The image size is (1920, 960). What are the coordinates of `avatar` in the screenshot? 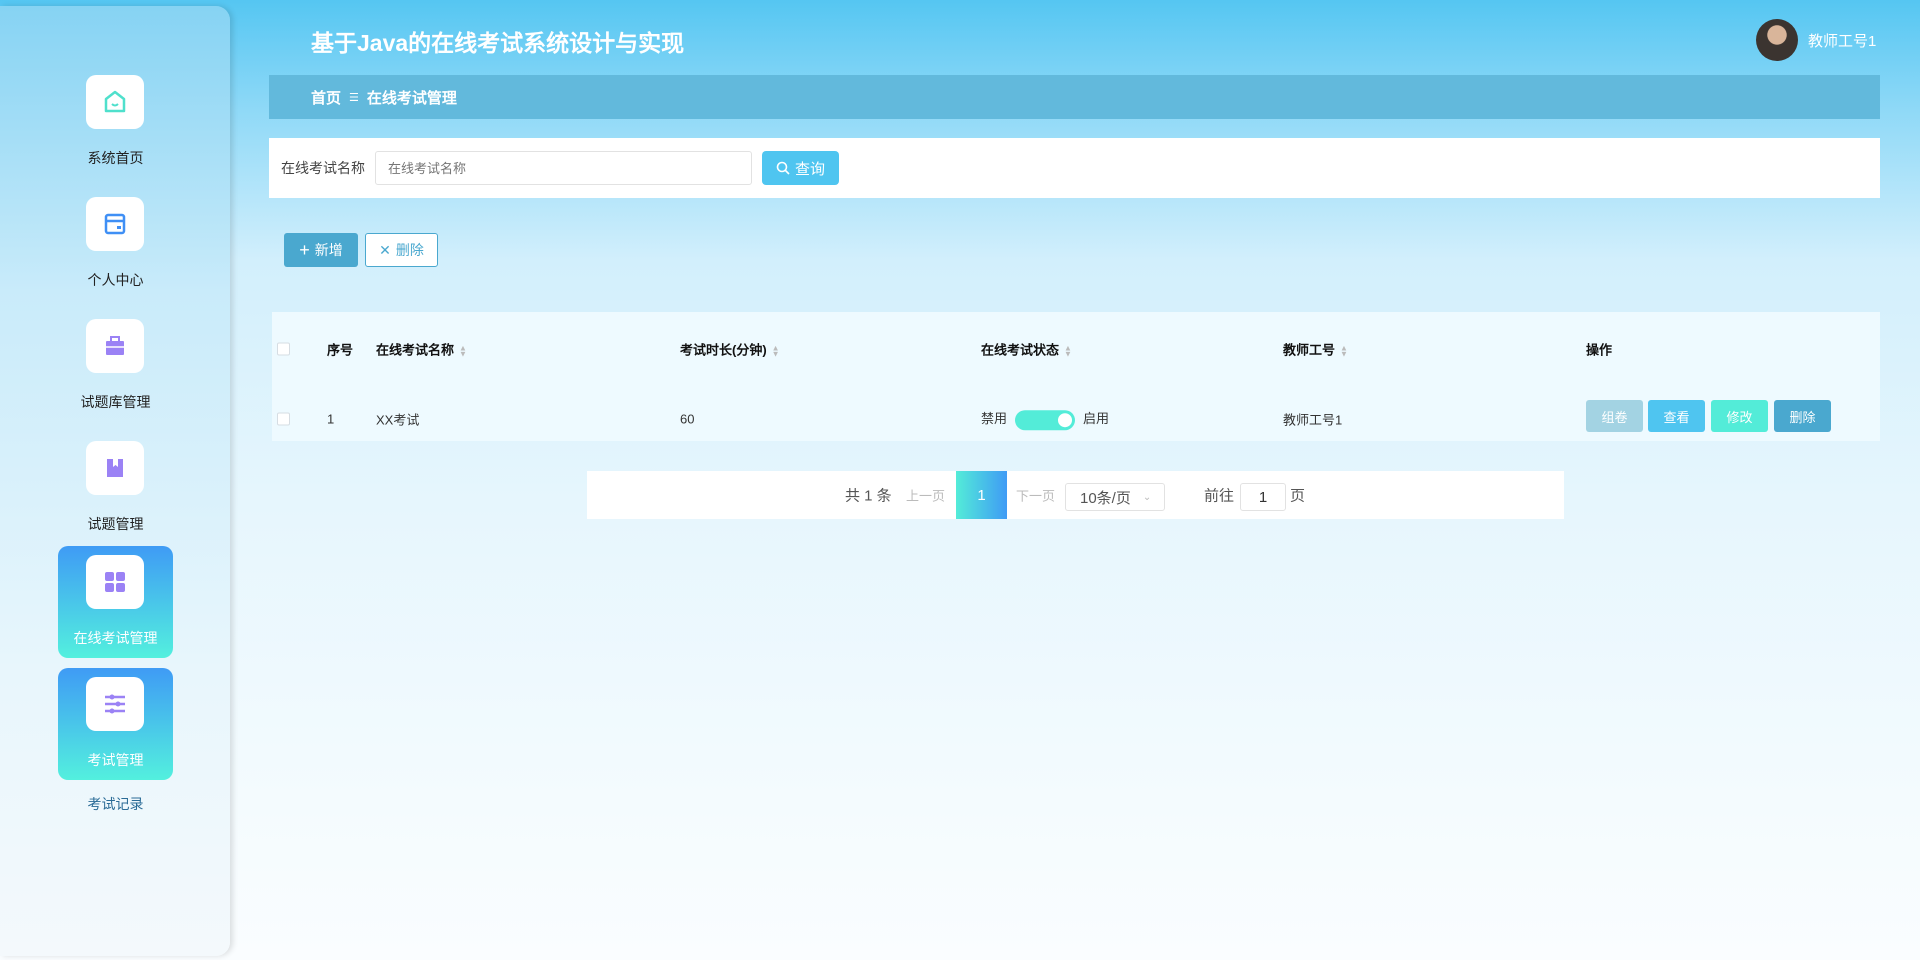 It's located at (1777, 40).